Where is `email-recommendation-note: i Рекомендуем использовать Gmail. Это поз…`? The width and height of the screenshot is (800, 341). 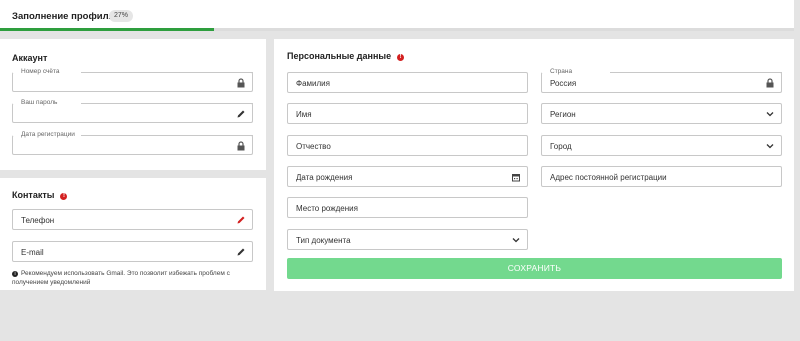 email-recommendation-note: i Рекомендуем использовать Gmail. Это поз… is located at coordinates (132, 278).